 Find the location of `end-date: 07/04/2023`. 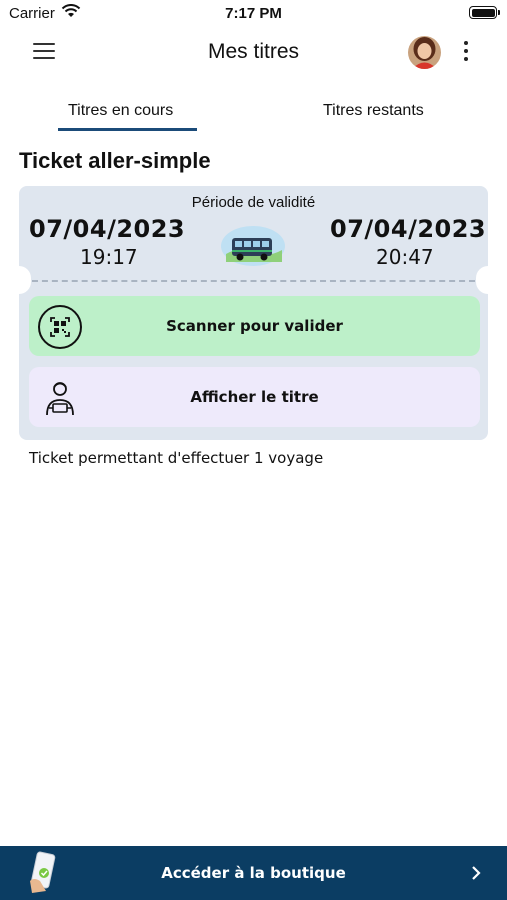

end-date: 07/04/2023 is located at coordinates (408, 229).